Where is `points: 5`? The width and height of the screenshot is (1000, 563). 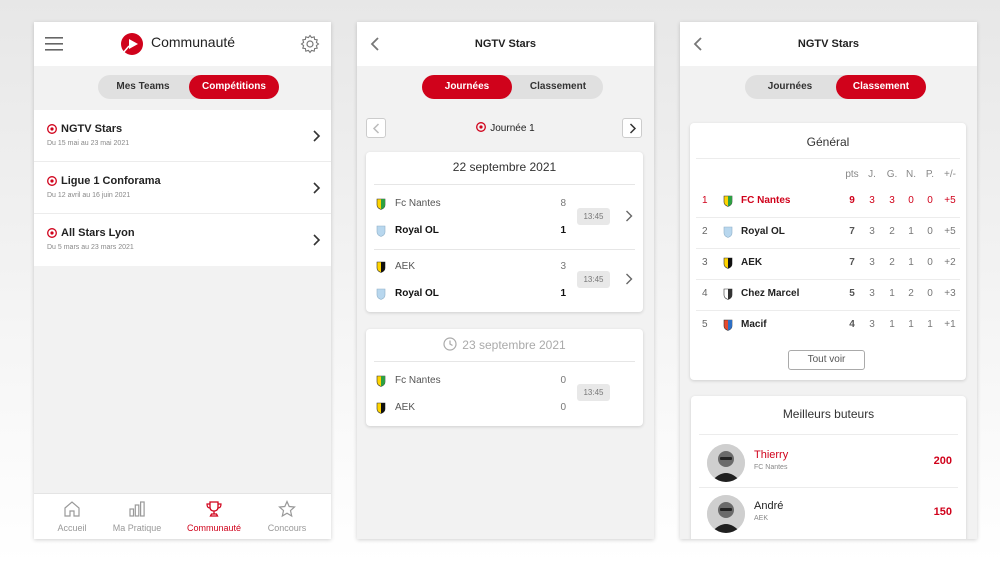
points: 5 is located at coordinates (852, 293).